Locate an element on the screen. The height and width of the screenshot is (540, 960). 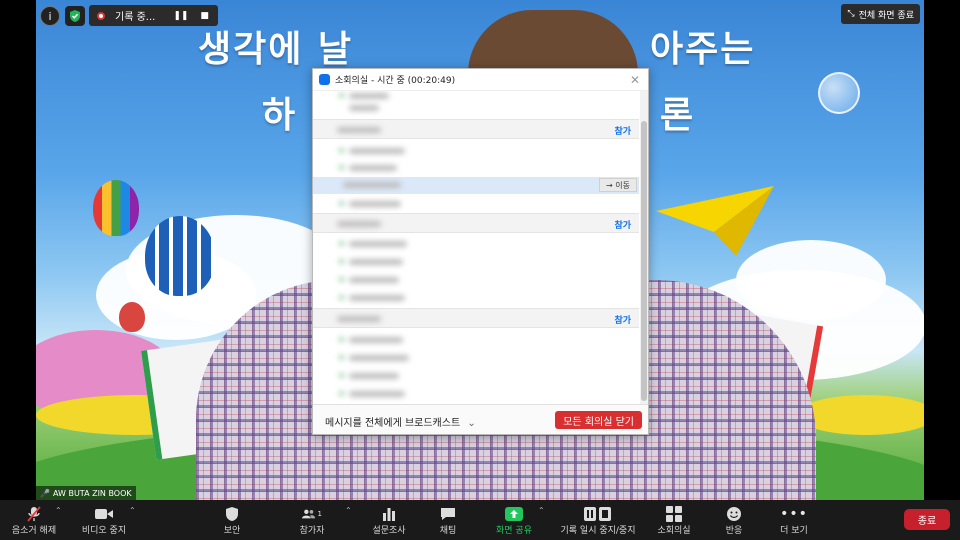
more-icon: ••• is located at coordinates (794, 513).